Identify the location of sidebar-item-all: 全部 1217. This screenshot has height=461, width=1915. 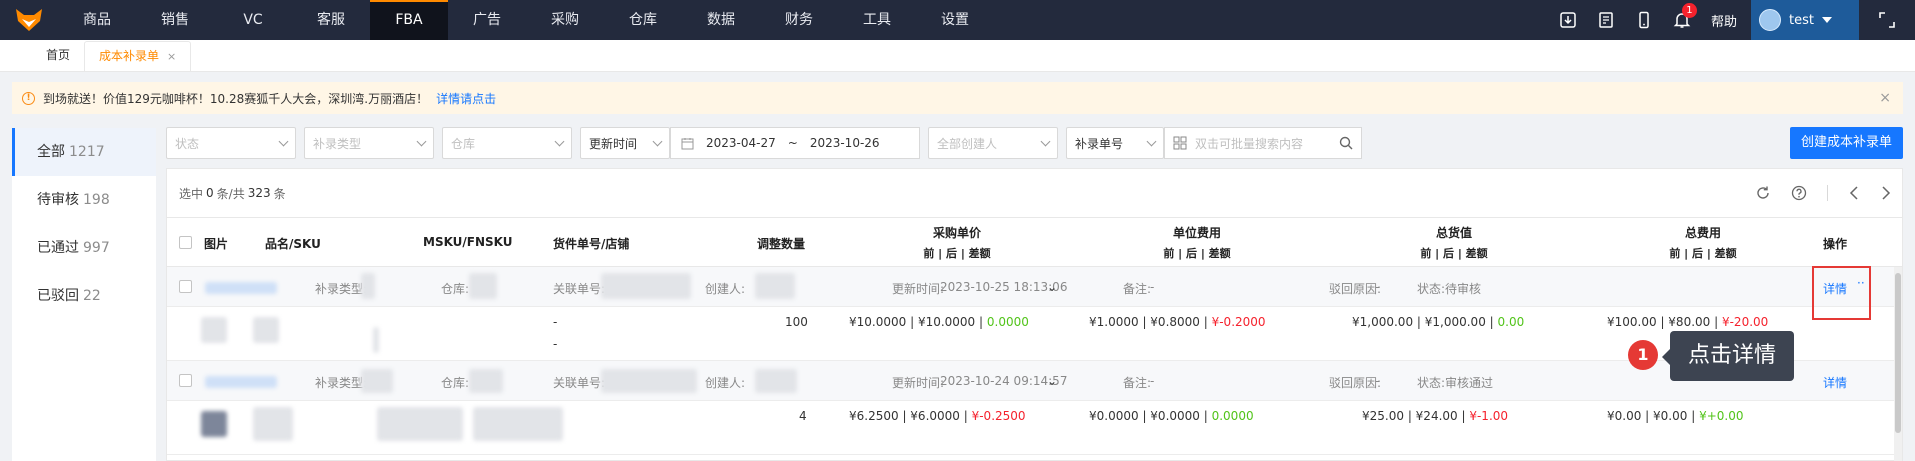
(84, 152).